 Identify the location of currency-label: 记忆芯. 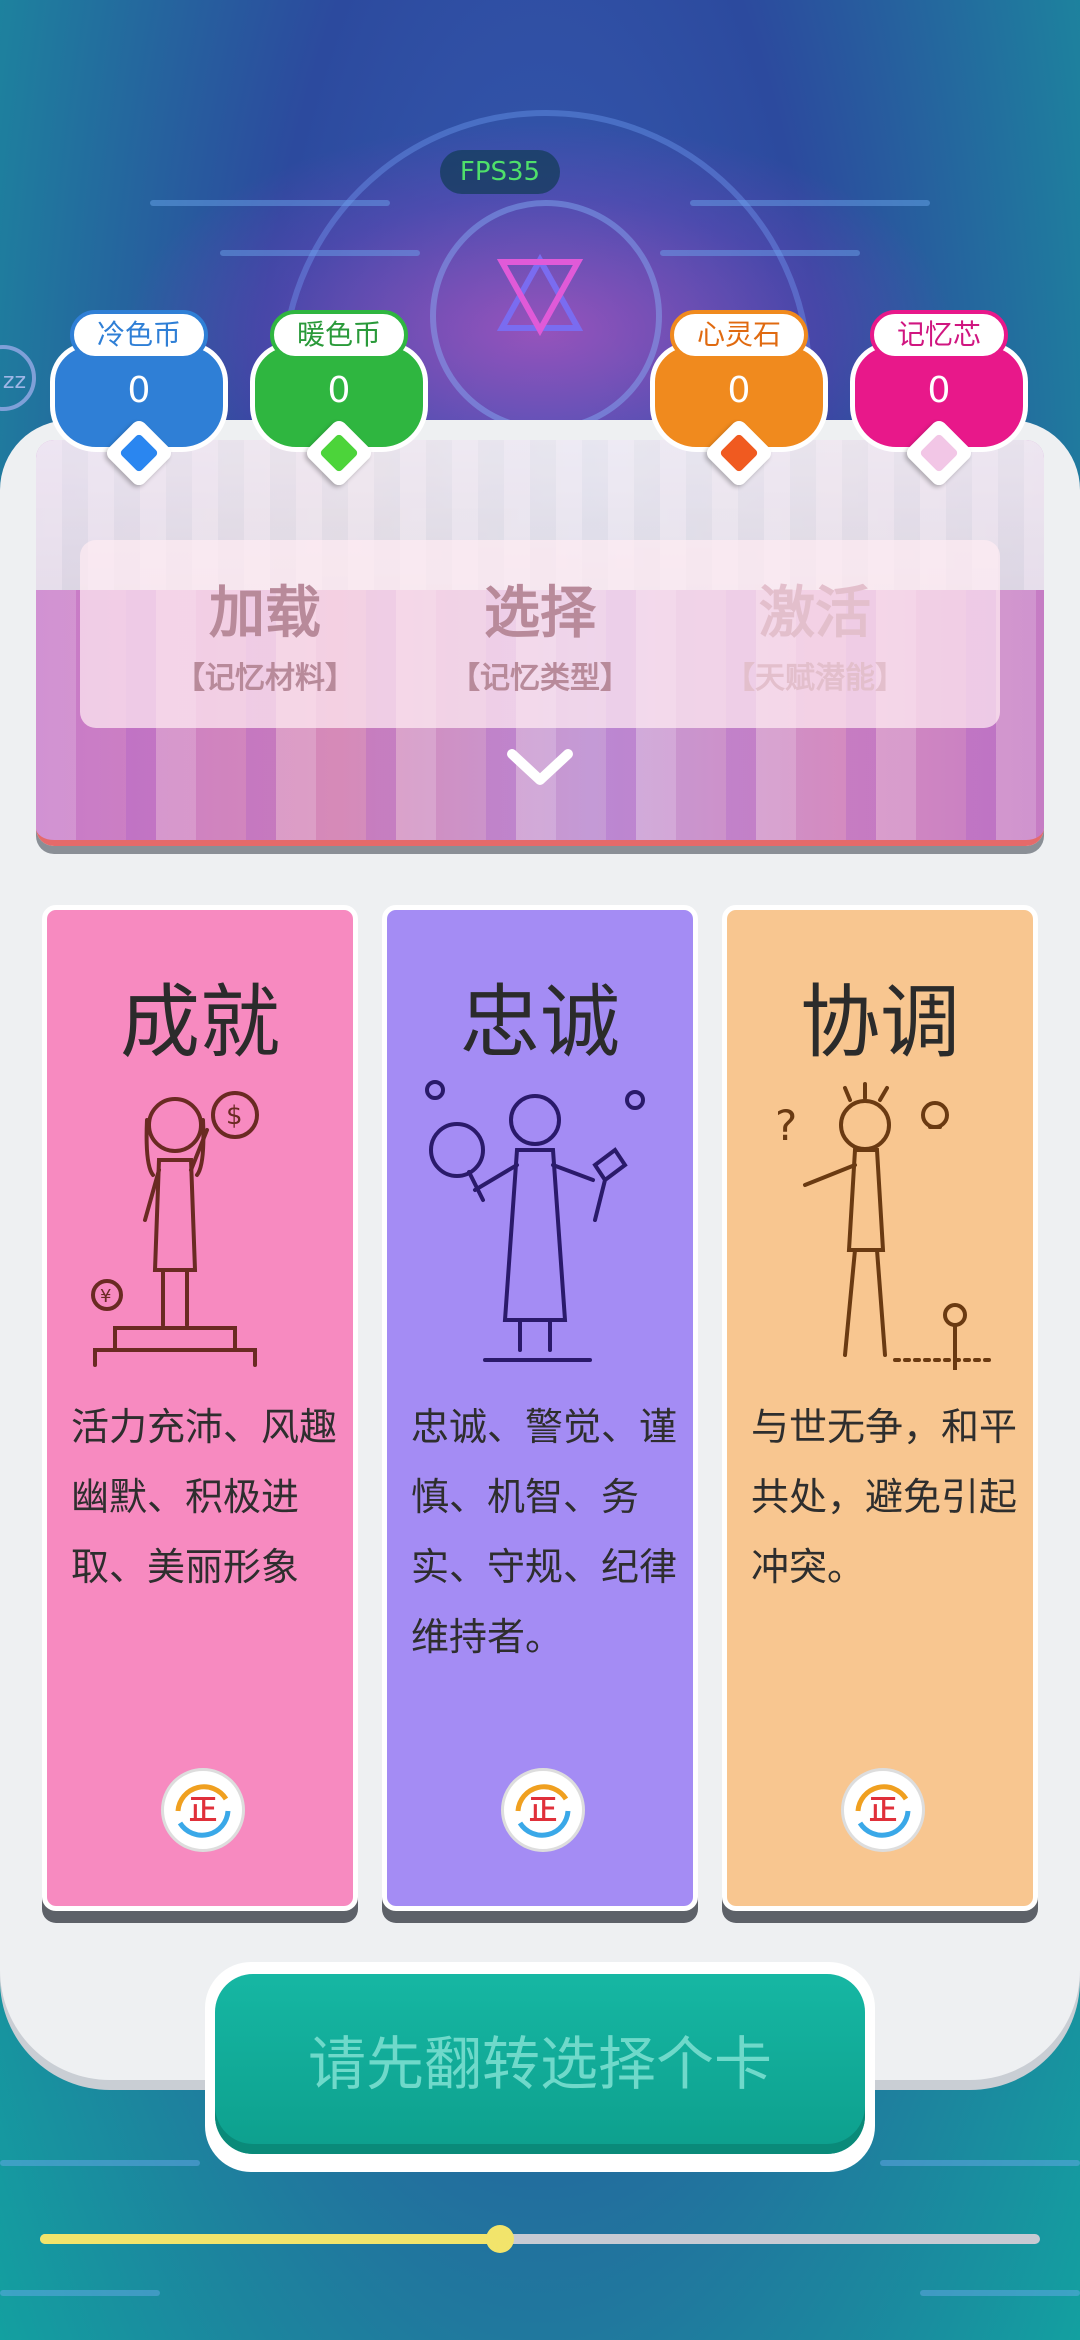
(939, 335).